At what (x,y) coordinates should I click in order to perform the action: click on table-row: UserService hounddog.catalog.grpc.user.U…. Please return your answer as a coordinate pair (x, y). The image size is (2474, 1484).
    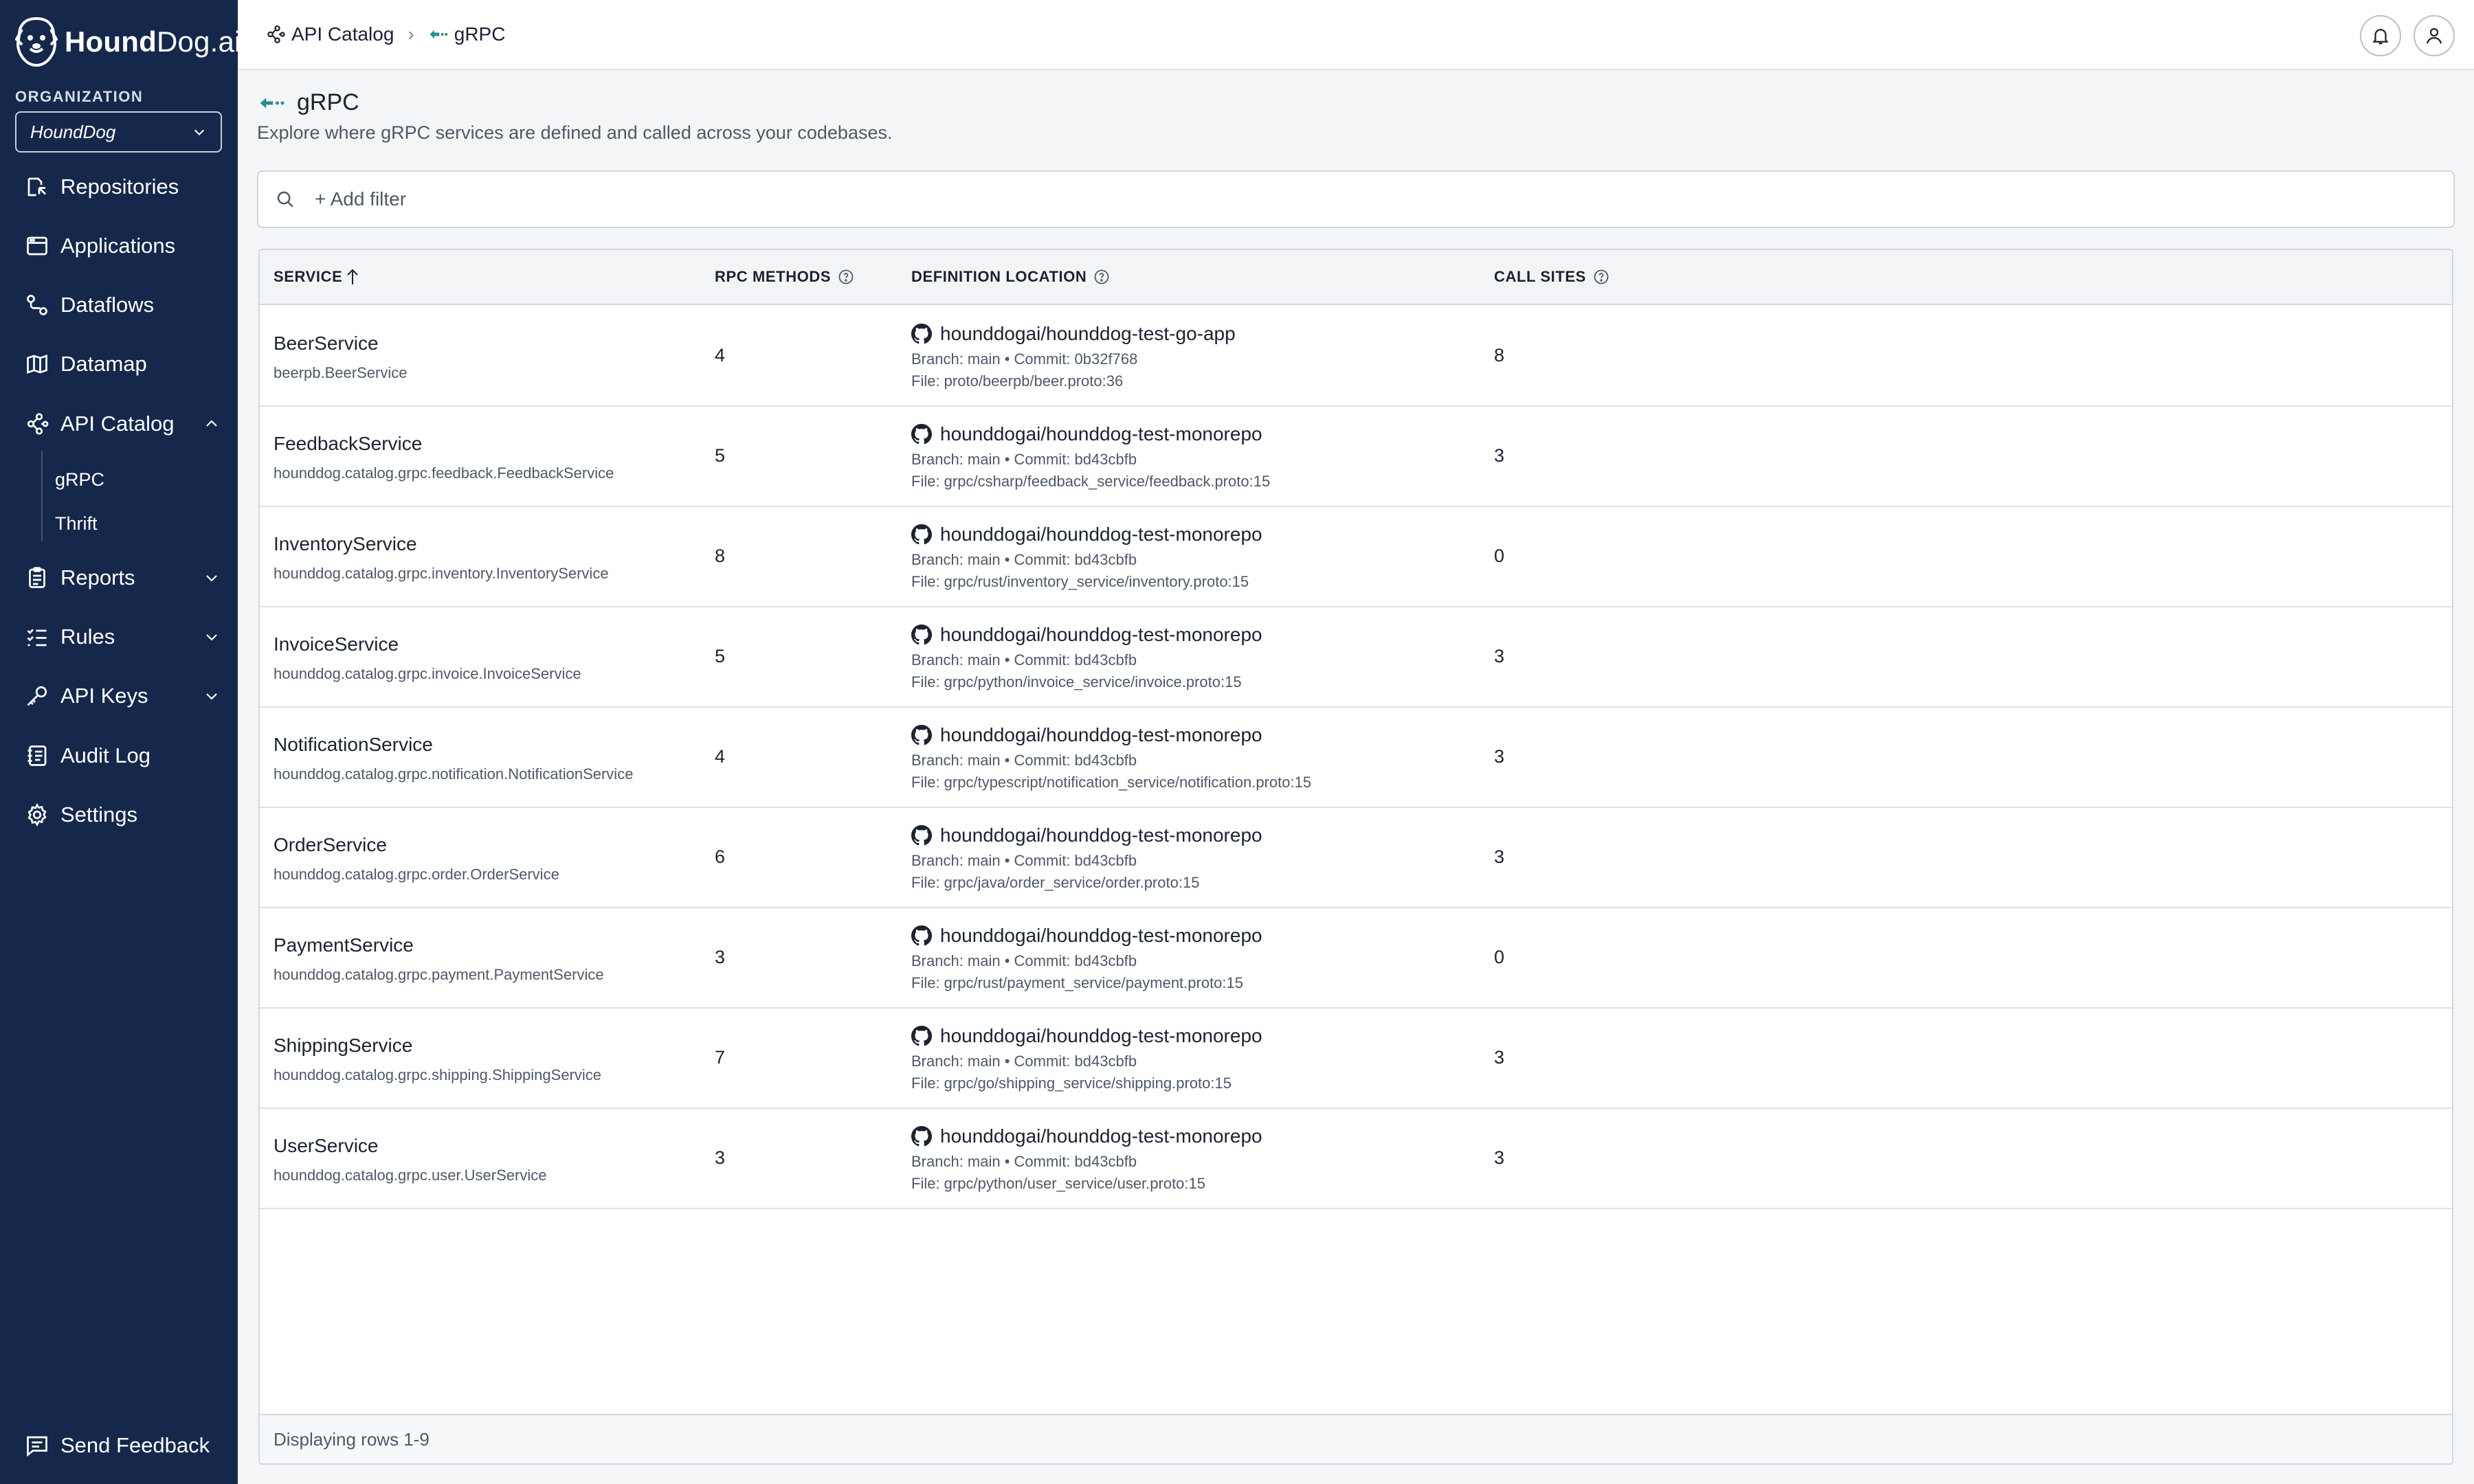
    Looking at the image, I should click on (1356, 1159).